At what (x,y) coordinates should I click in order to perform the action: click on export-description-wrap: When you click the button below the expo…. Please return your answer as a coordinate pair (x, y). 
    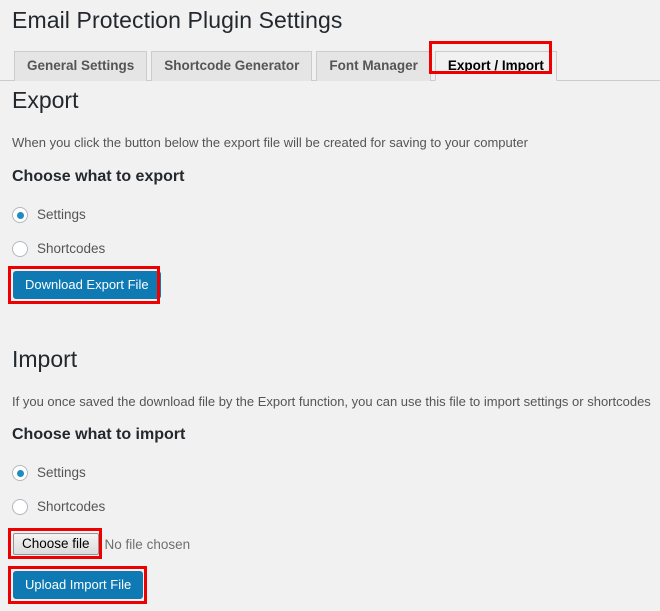
    Looking at the image, I should click on (332, 143).